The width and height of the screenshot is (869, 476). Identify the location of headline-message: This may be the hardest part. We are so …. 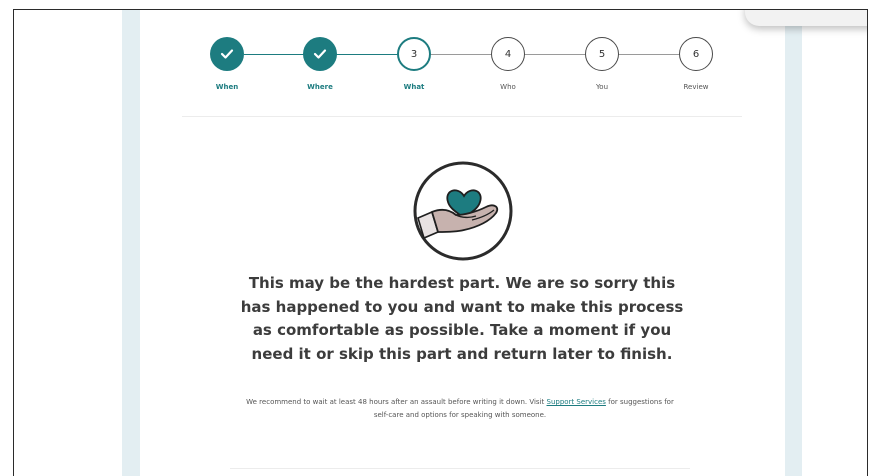
(462, 318).